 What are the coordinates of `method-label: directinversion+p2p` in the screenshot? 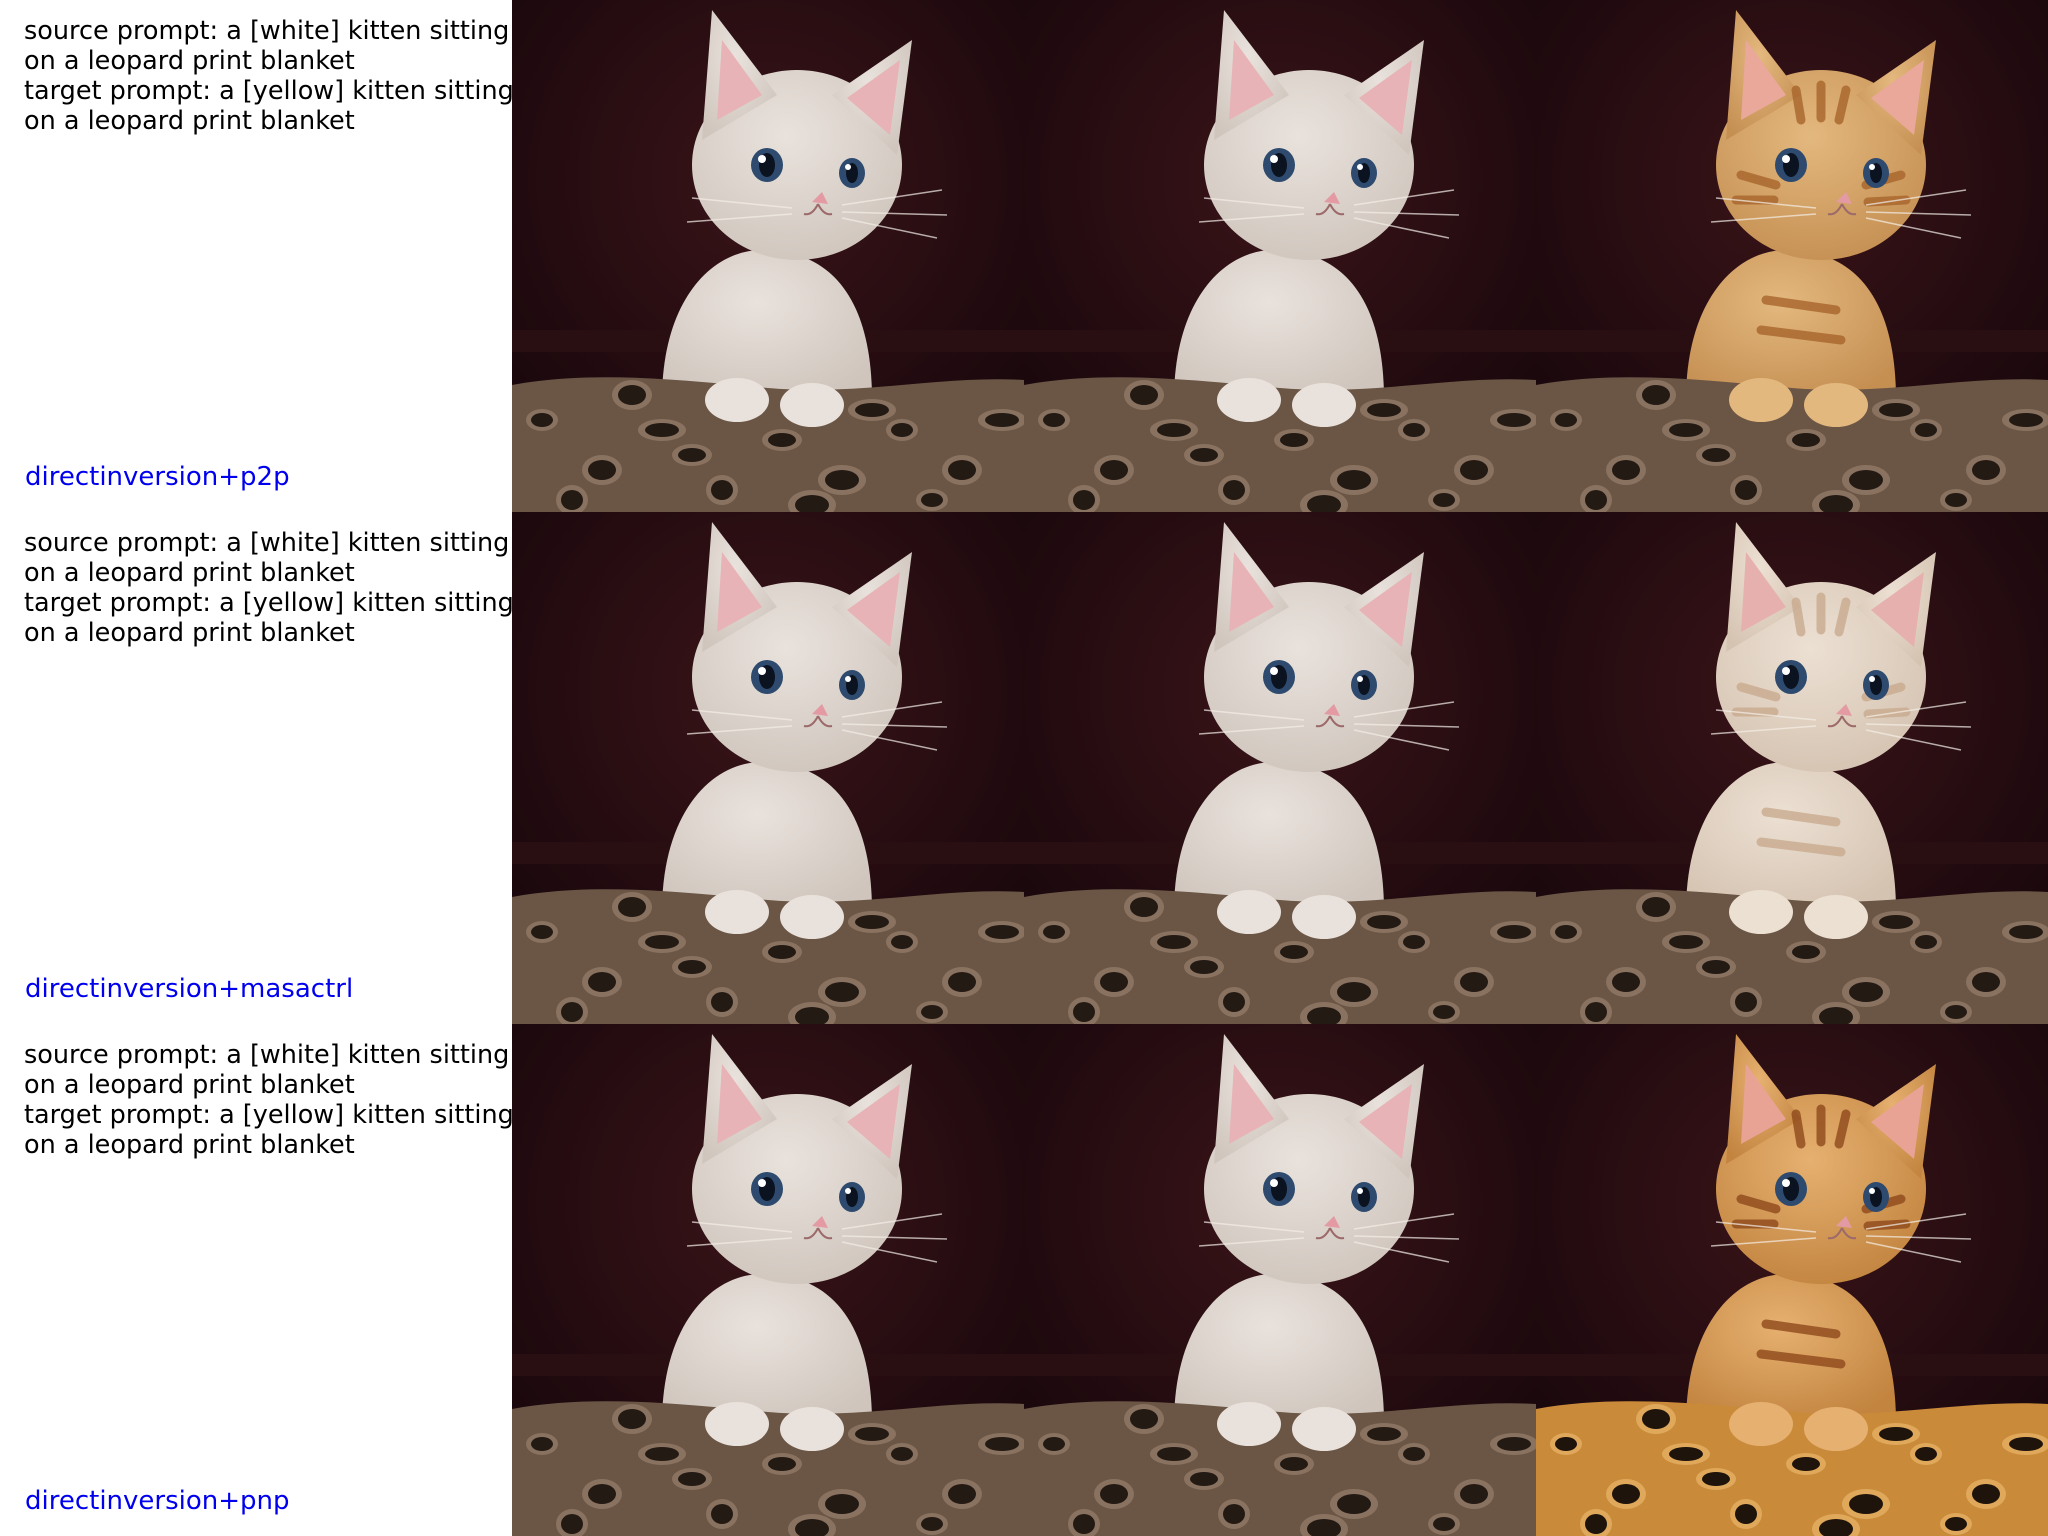 It's located at (157, 477).